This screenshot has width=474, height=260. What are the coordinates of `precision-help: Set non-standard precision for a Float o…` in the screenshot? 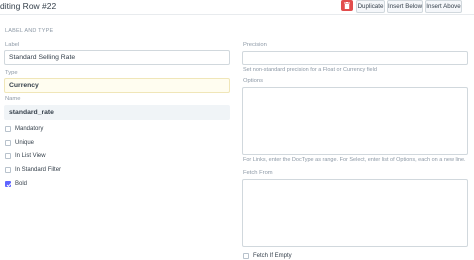 It's located at (310, 70).